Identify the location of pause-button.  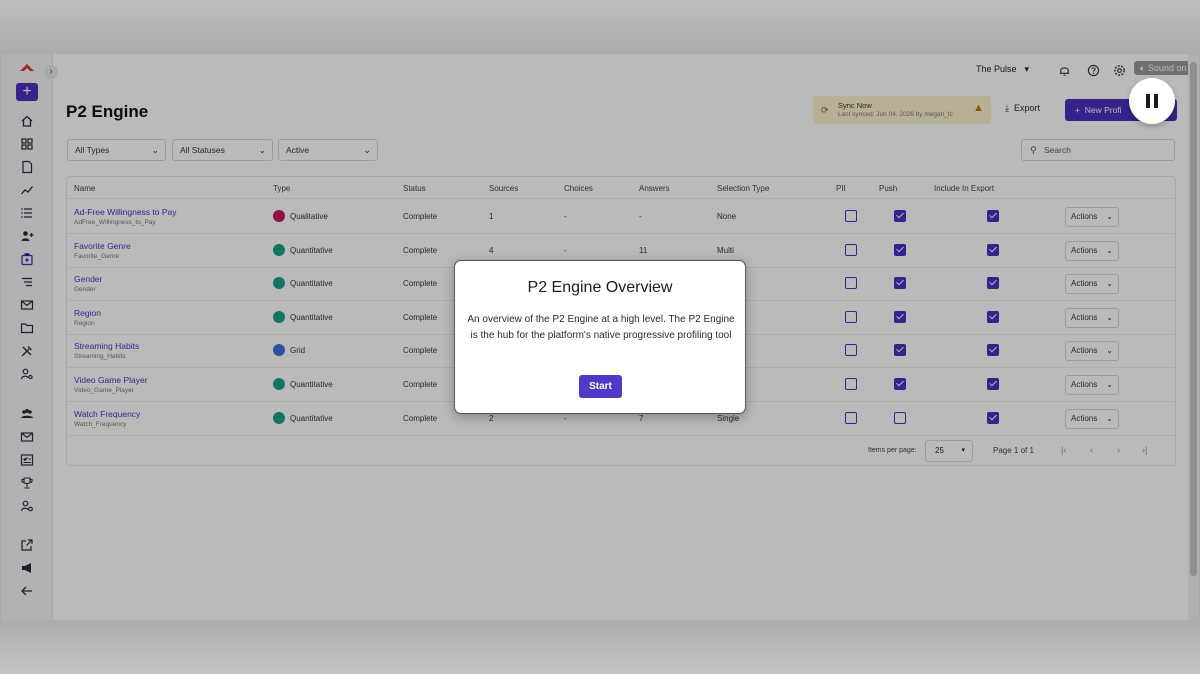
(1152, 101).